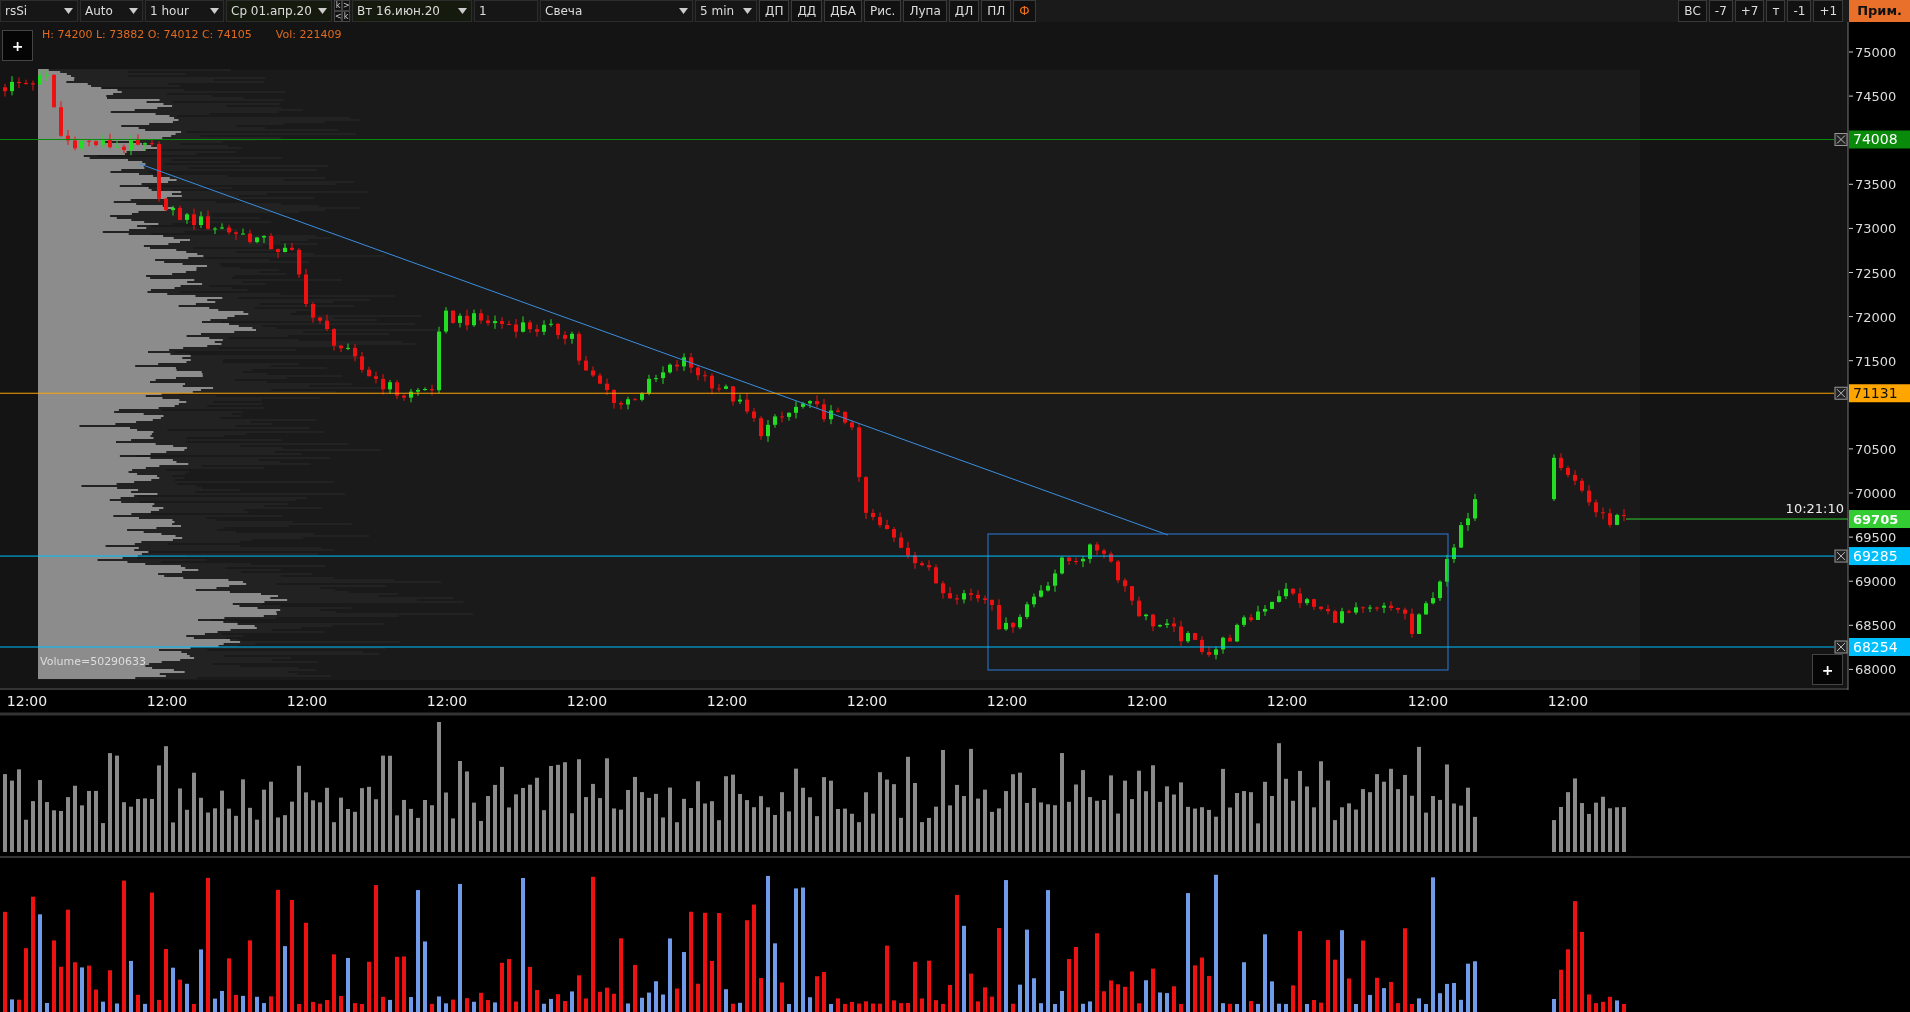 The height and width of the screenshot is (1012, 1910). Describe the element at coordinates (1814, 508) in the screenshot. I see `clock-time: 10:21:10` at that location.